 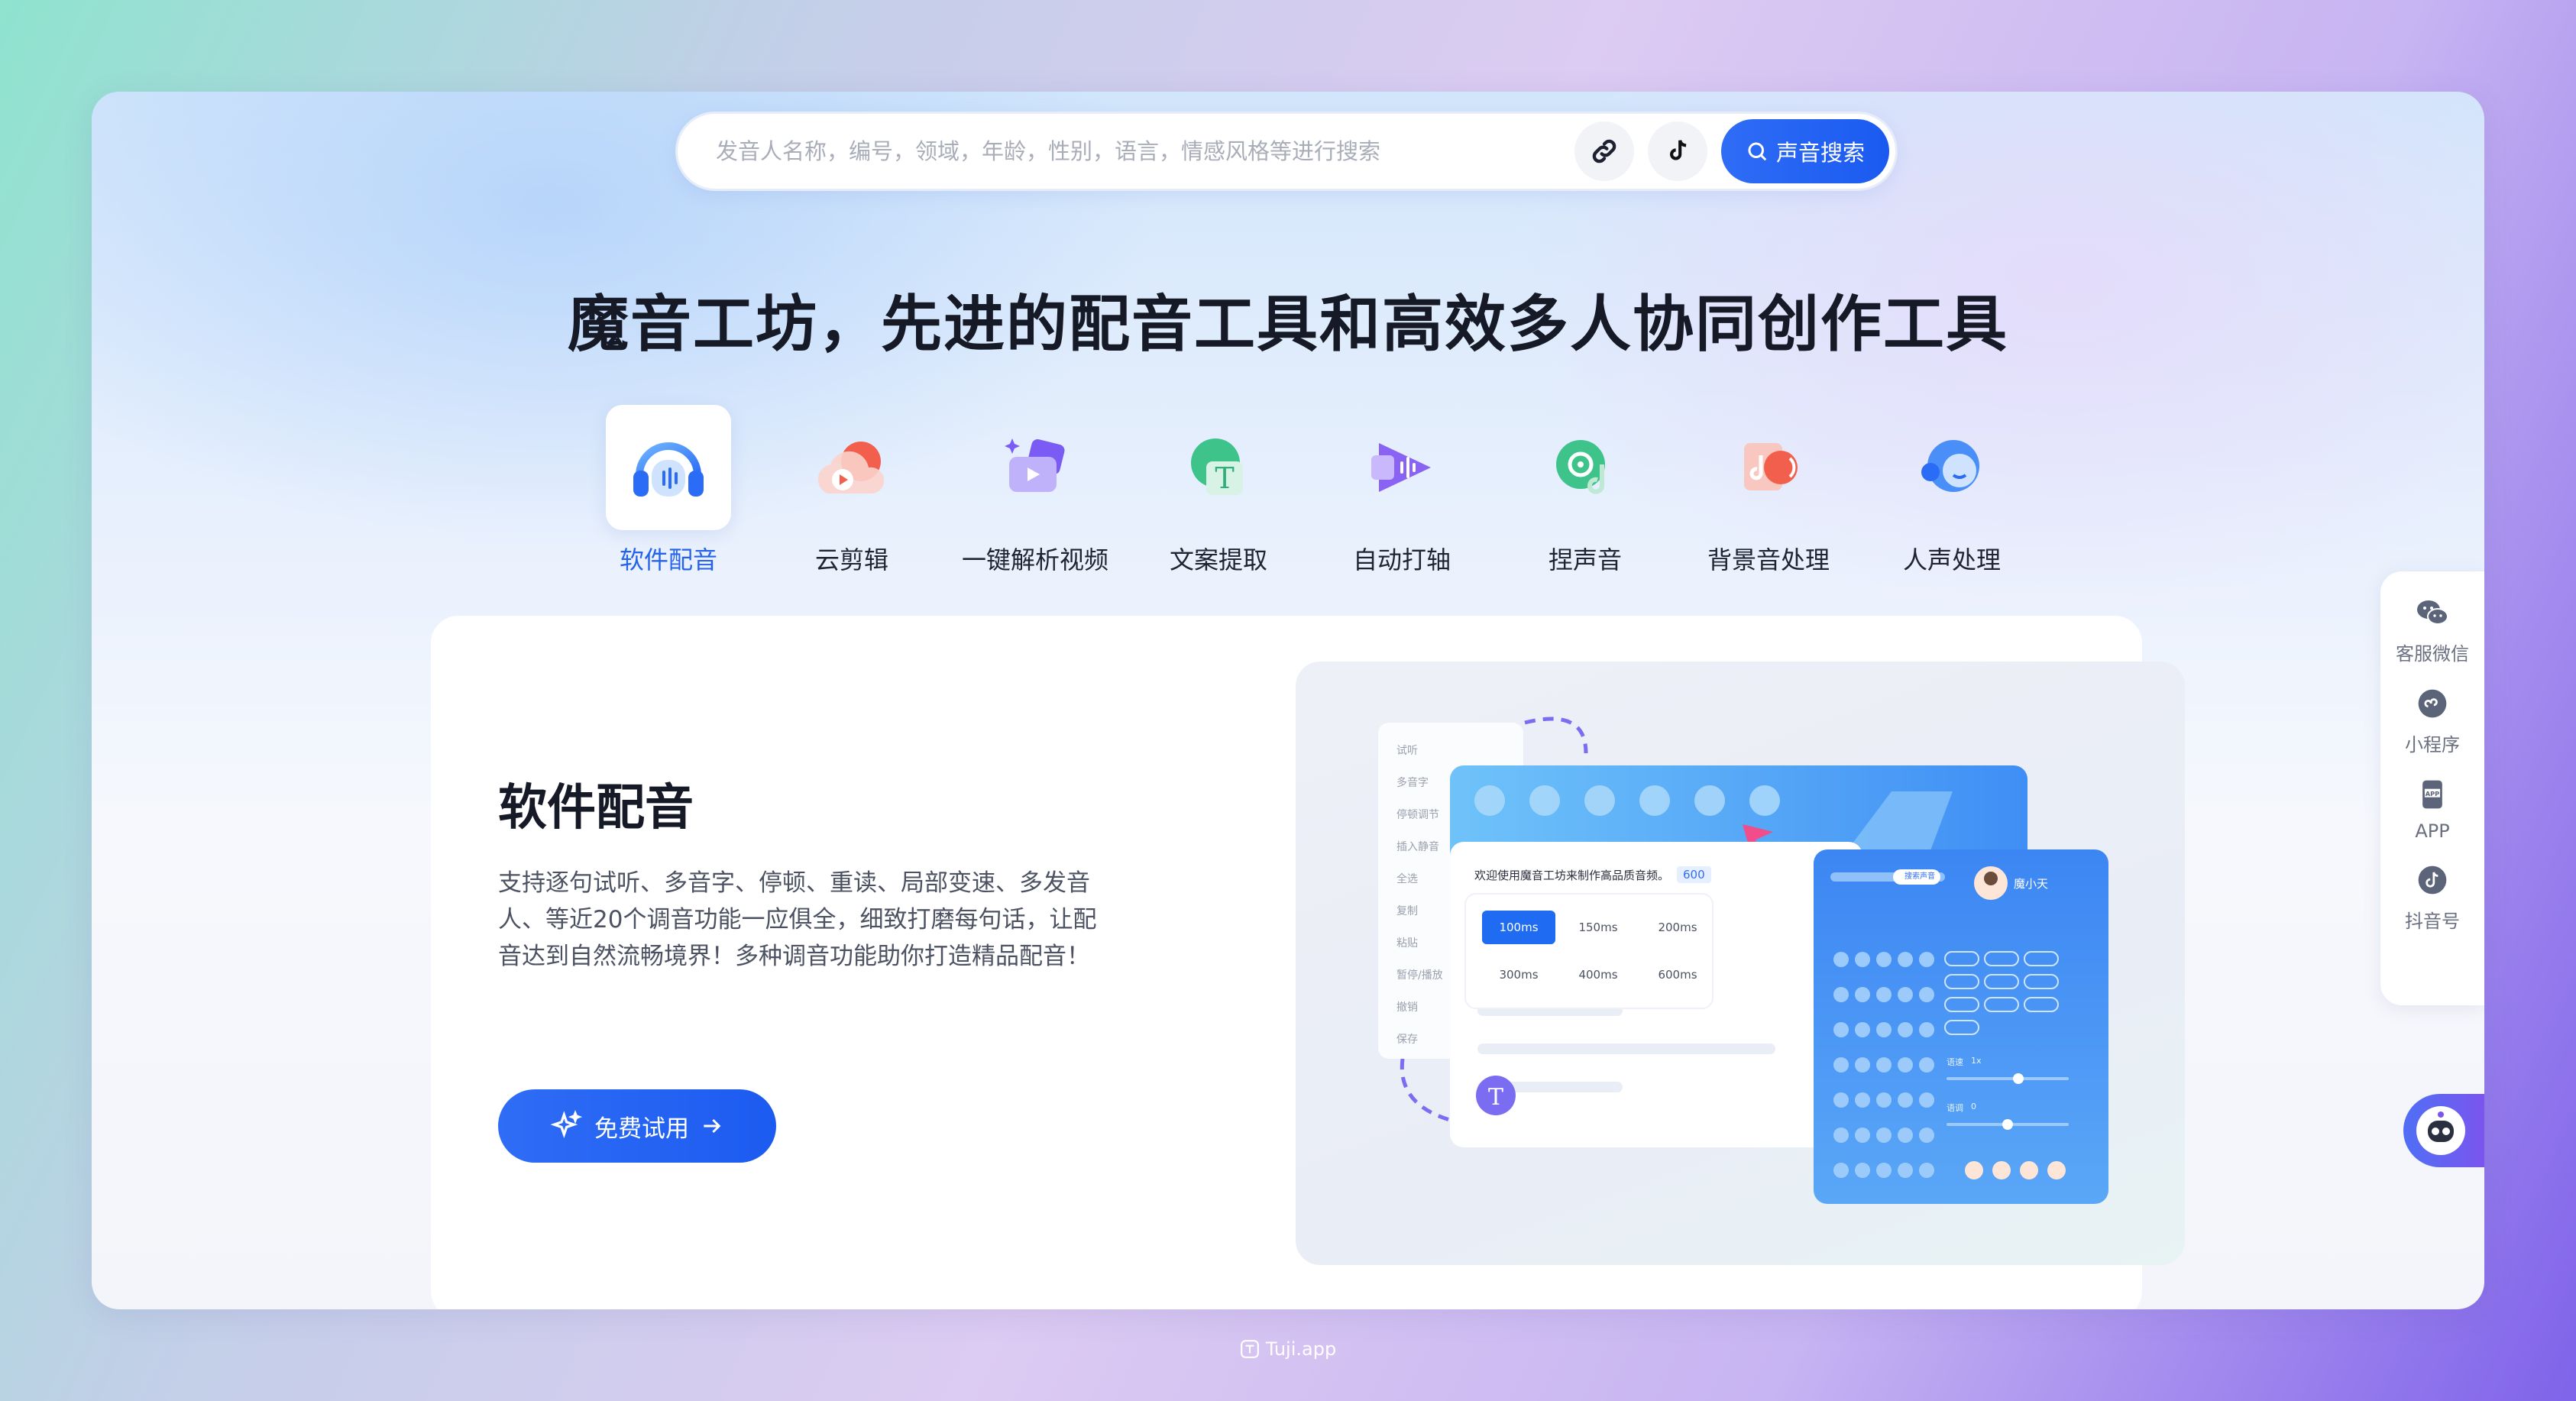 I want to click on pitch-label: 语调, so click(x=1955, y=1108).